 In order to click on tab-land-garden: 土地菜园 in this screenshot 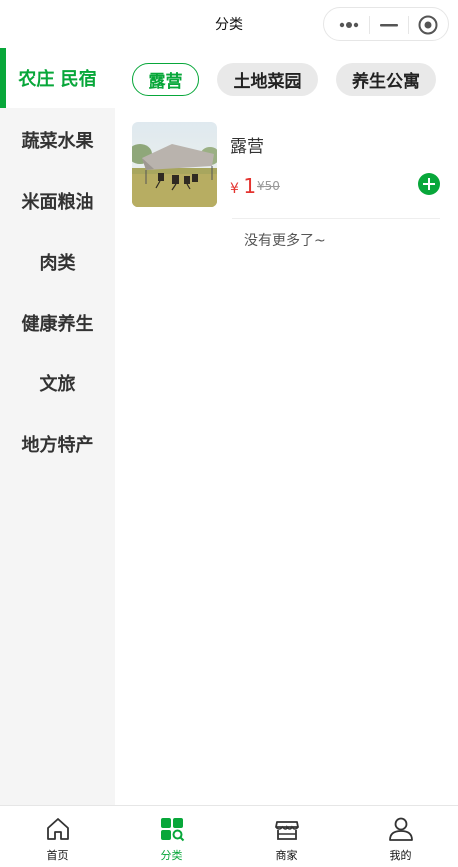, I will do `click(267, 79)`.